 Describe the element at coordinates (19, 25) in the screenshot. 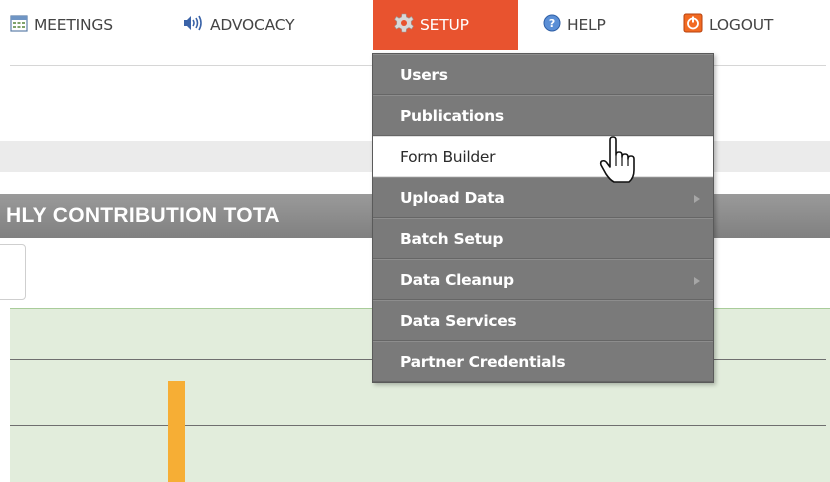

I see `calendar-icon` at that location.